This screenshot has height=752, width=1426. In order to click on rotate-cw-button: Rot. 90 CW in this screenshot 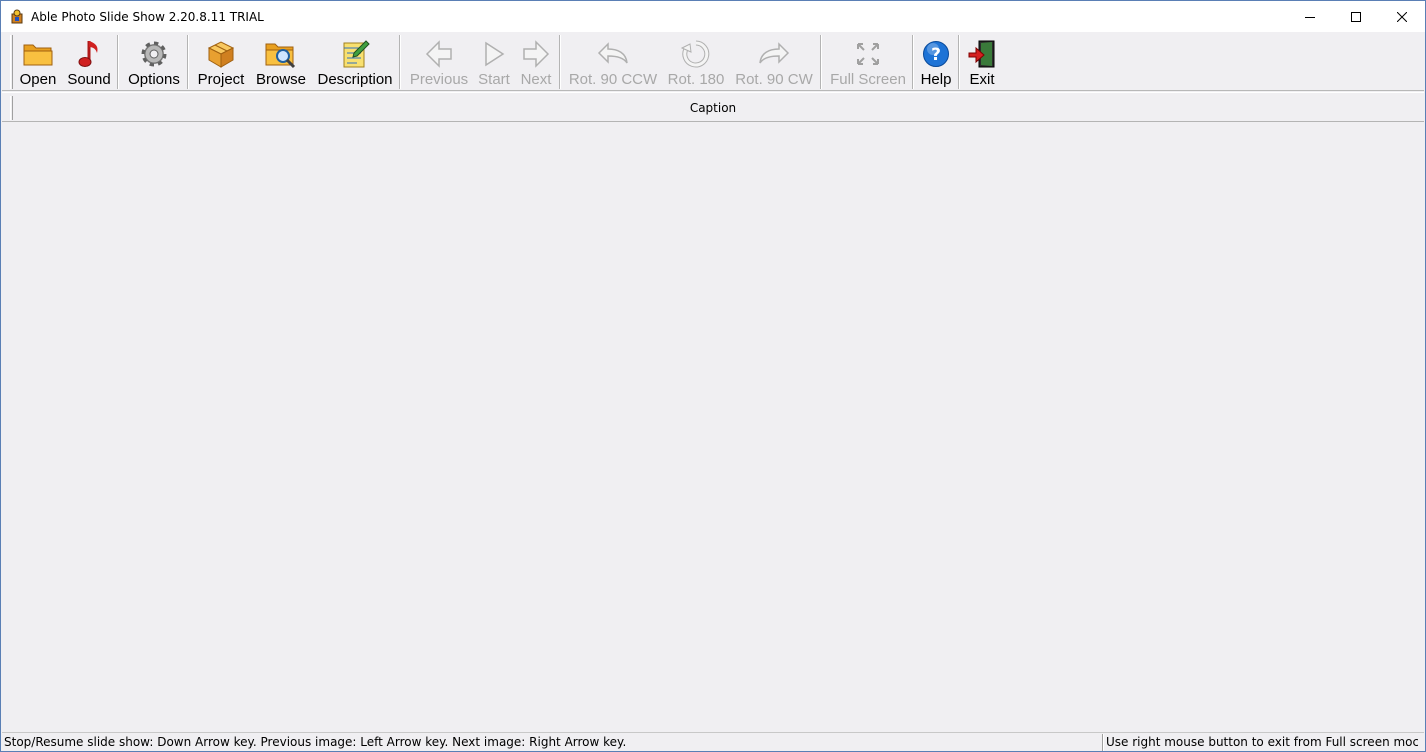, I will do `click(774, 62)`.